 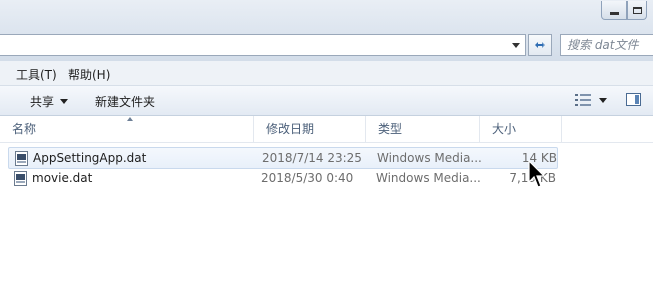 I want to click on refresh-icon, so click(x=540, y=45).